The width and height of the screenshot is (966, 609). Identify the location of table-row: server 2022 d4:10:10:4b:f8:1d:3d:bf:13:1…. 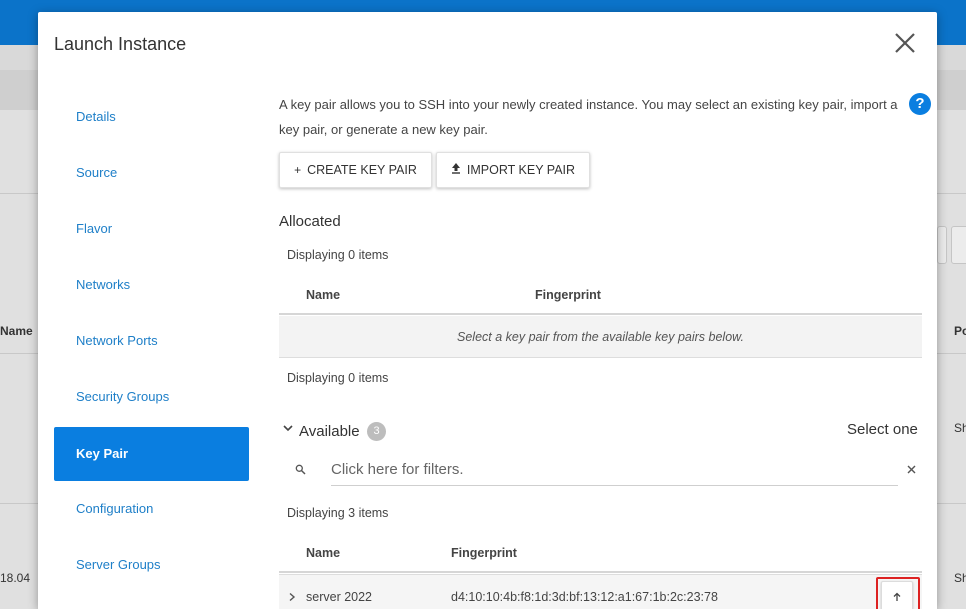
(600, 591).